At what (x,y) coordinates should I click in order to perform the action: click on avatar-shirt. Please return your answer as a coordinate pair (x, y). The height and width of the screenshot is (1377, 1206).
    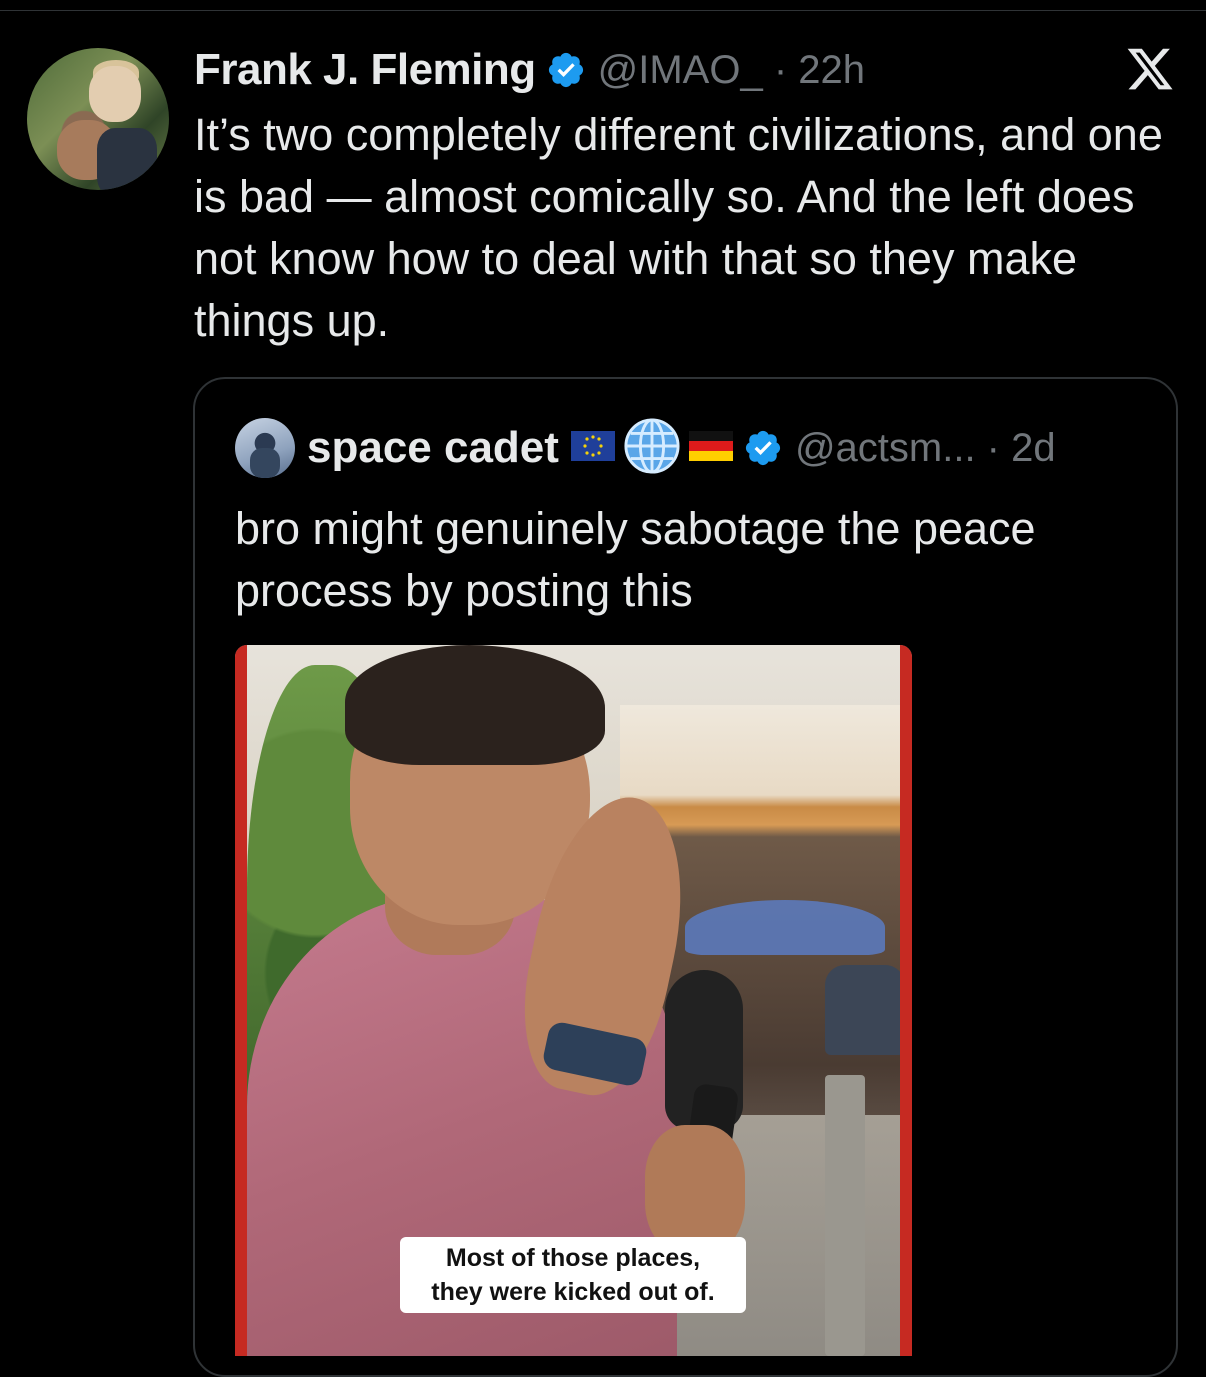
    Looking at the image, I should click on (127, 159).